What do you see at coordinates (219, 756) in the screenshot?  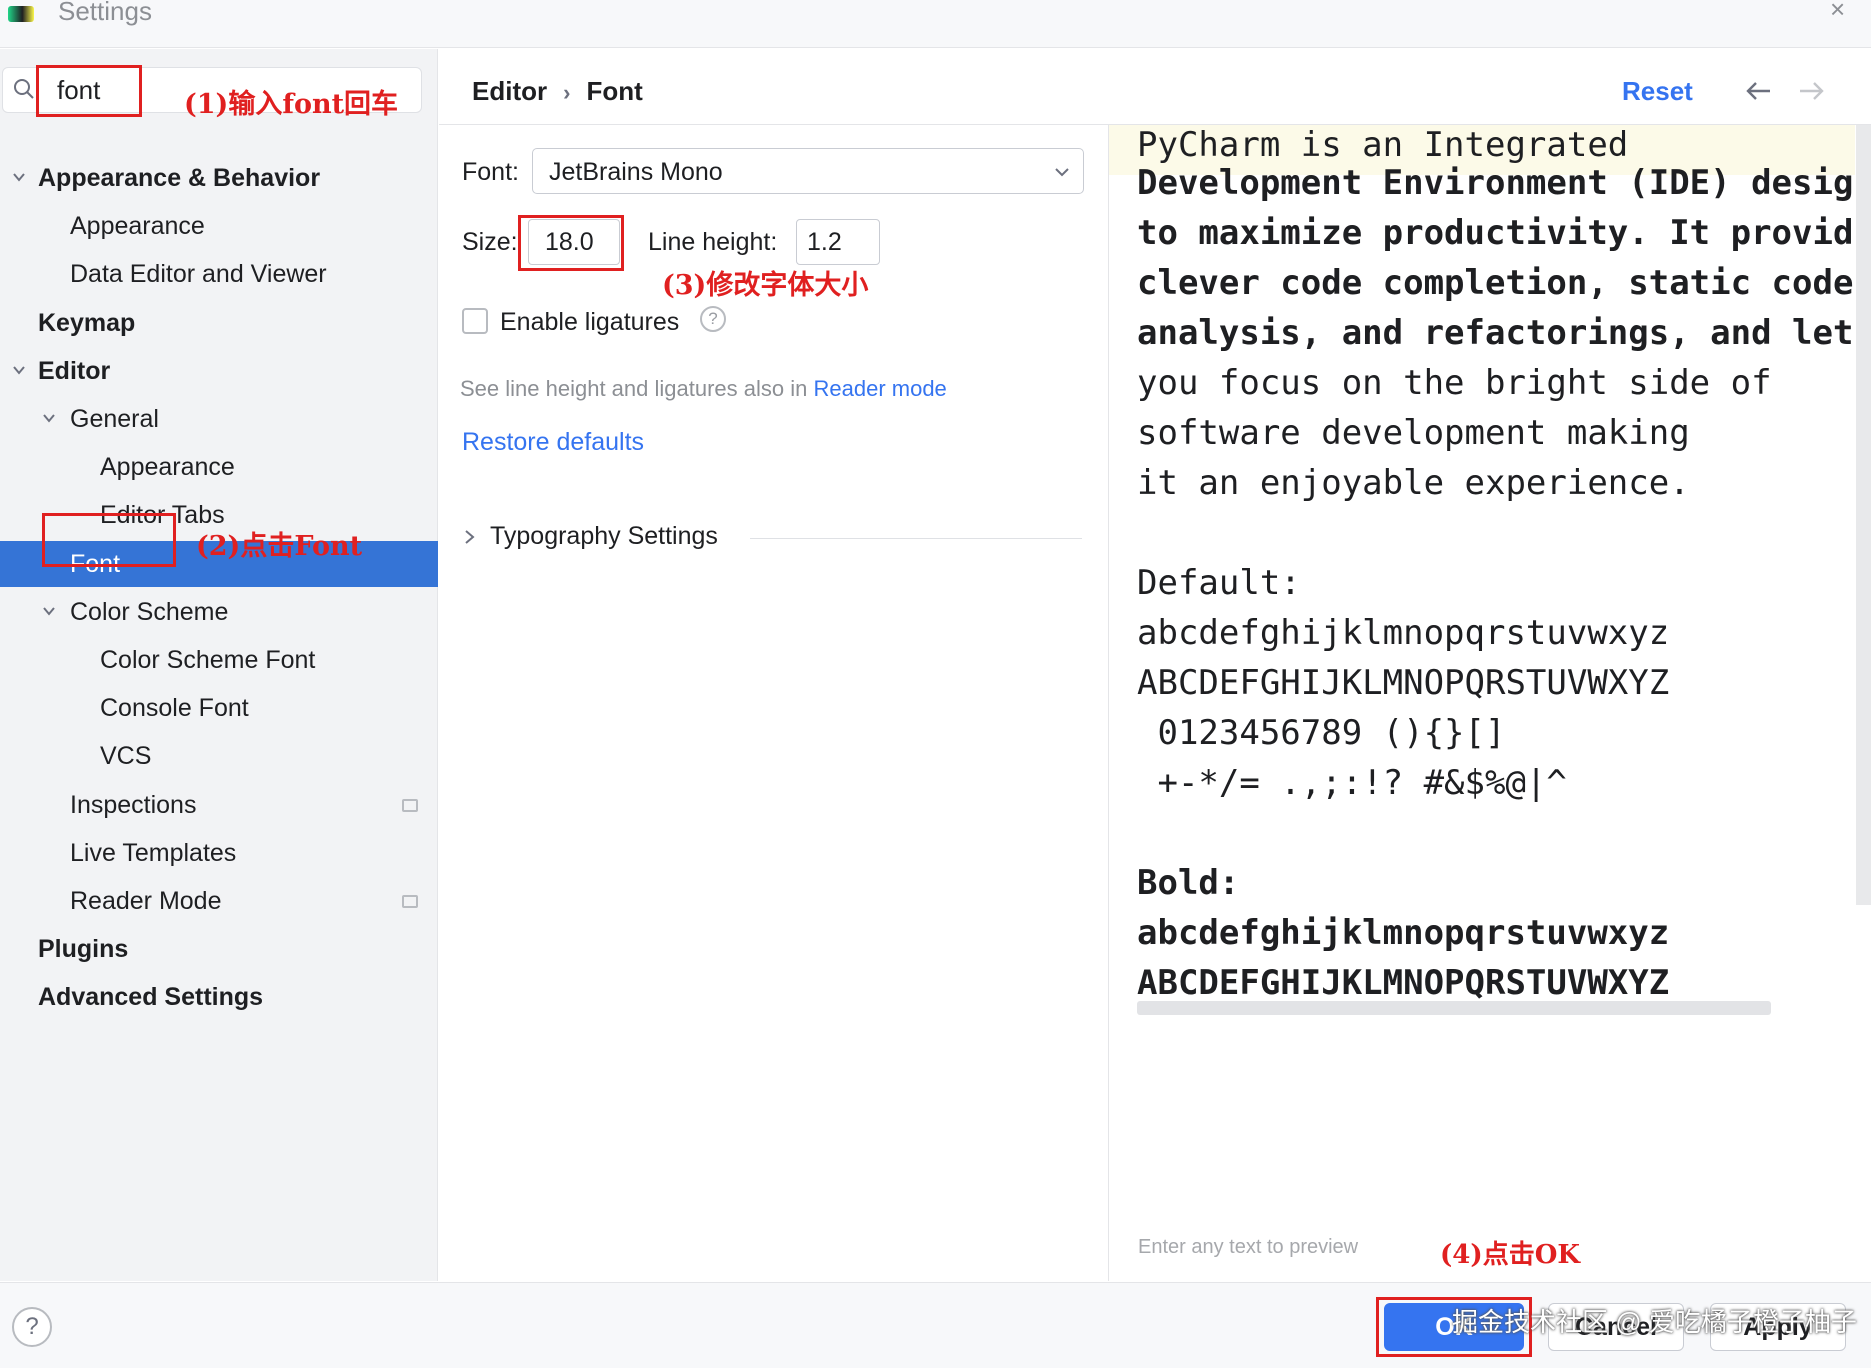 I see `sidebar-item: VCS` at bounding box center [219, 756].